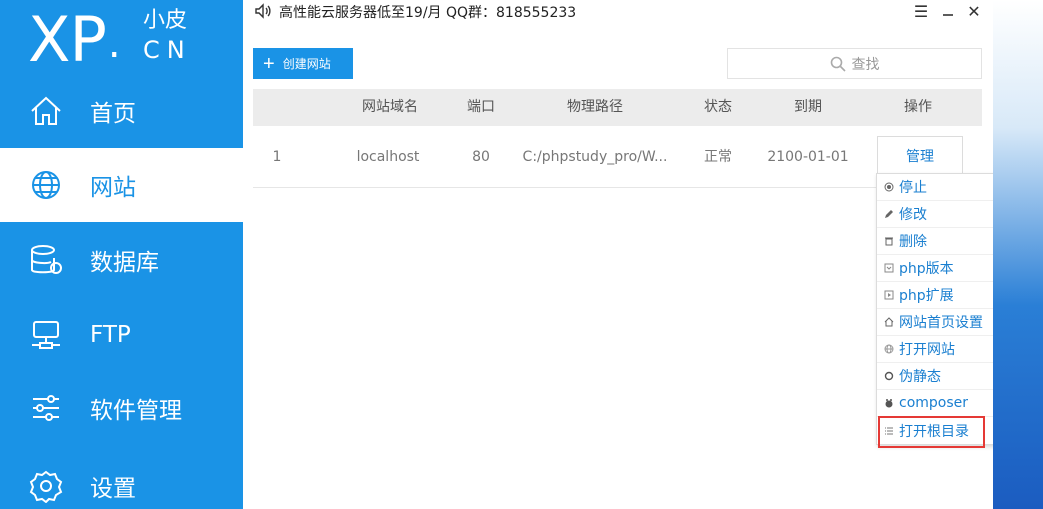 Image resolution: width=1043 pixels, height=509 pixels. I want to click on database-icon, so click(46, 260).